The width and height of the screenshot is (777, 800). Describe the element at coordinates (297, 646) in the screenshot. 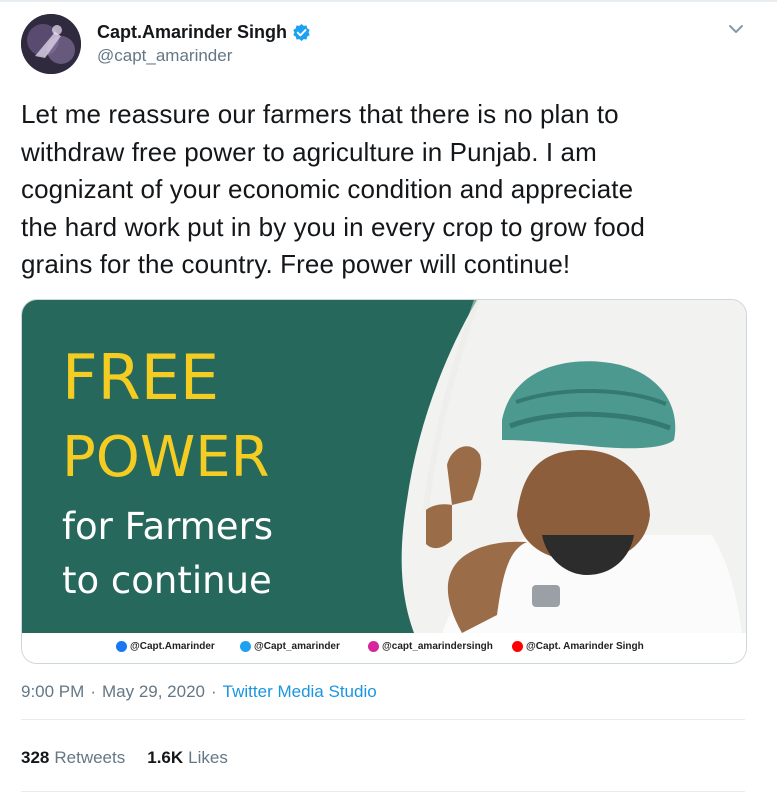

I see `social-twitter-label: @Capt_amarinder` at that location.